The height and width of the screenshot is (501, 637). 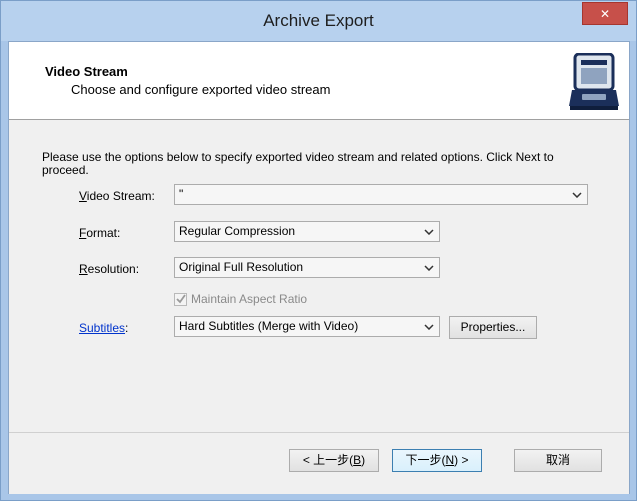 I want to click on subtitles-select: Hard Subtitles (Merge with Video), so click(x=307, y=326).